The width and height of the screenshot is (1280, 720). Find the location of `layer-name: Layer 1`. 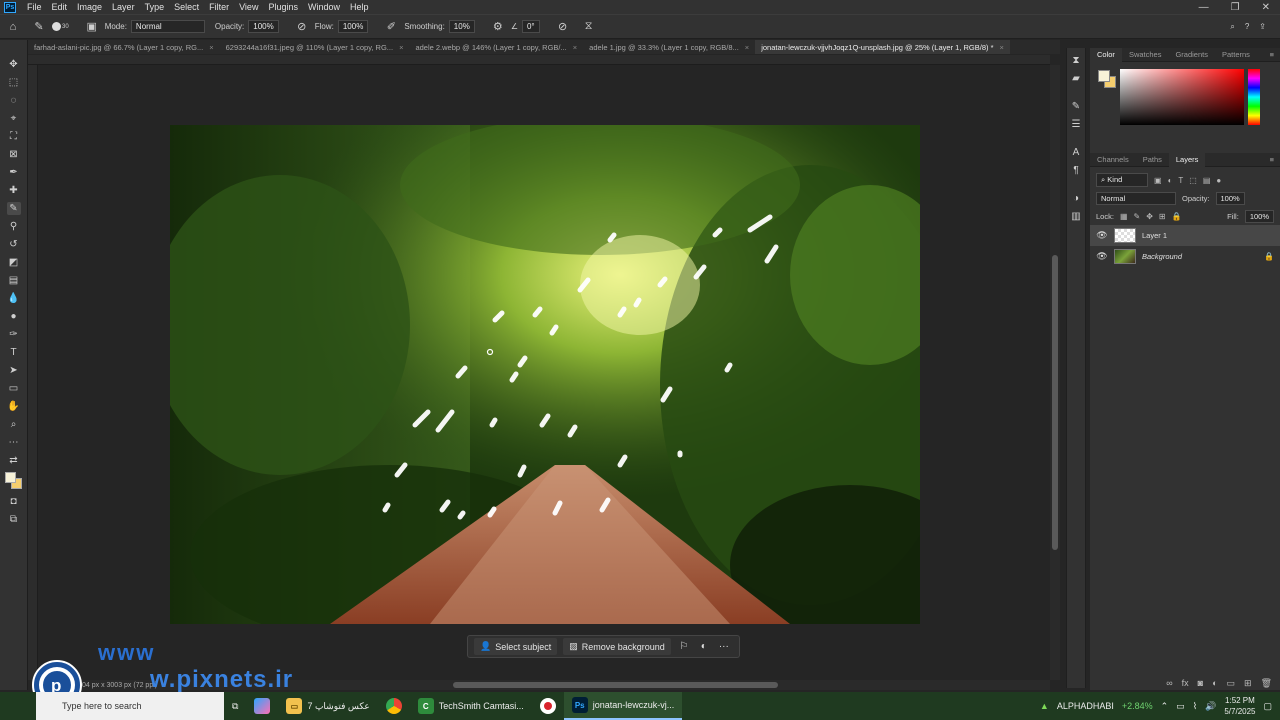

layer-name: Layer 1 is located at coordinates (1154, 235).